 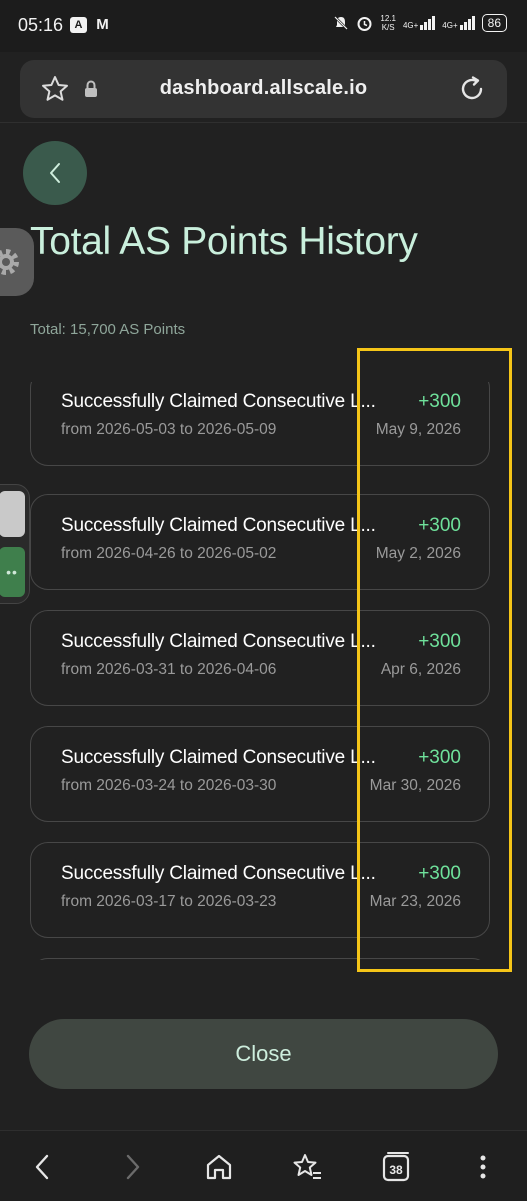 I want to click on status-indicators: 12.1 K/S 4G+ 4G+ 86, so click(x=420, y=23).